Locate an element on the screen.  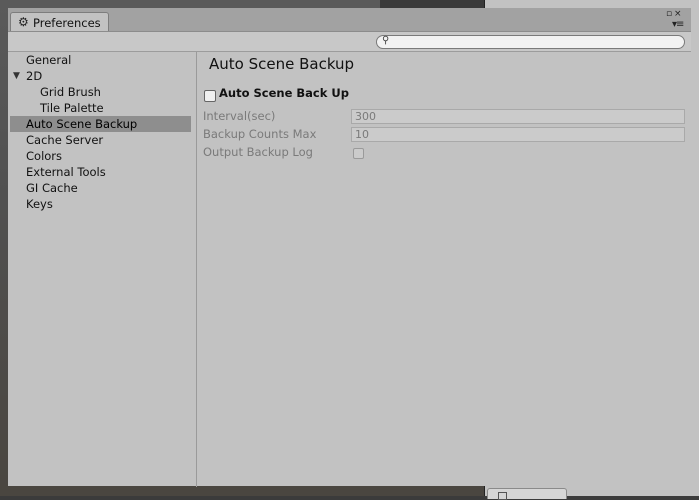
page-title: Auto Scene Backup is located at coordinates (282, 64).